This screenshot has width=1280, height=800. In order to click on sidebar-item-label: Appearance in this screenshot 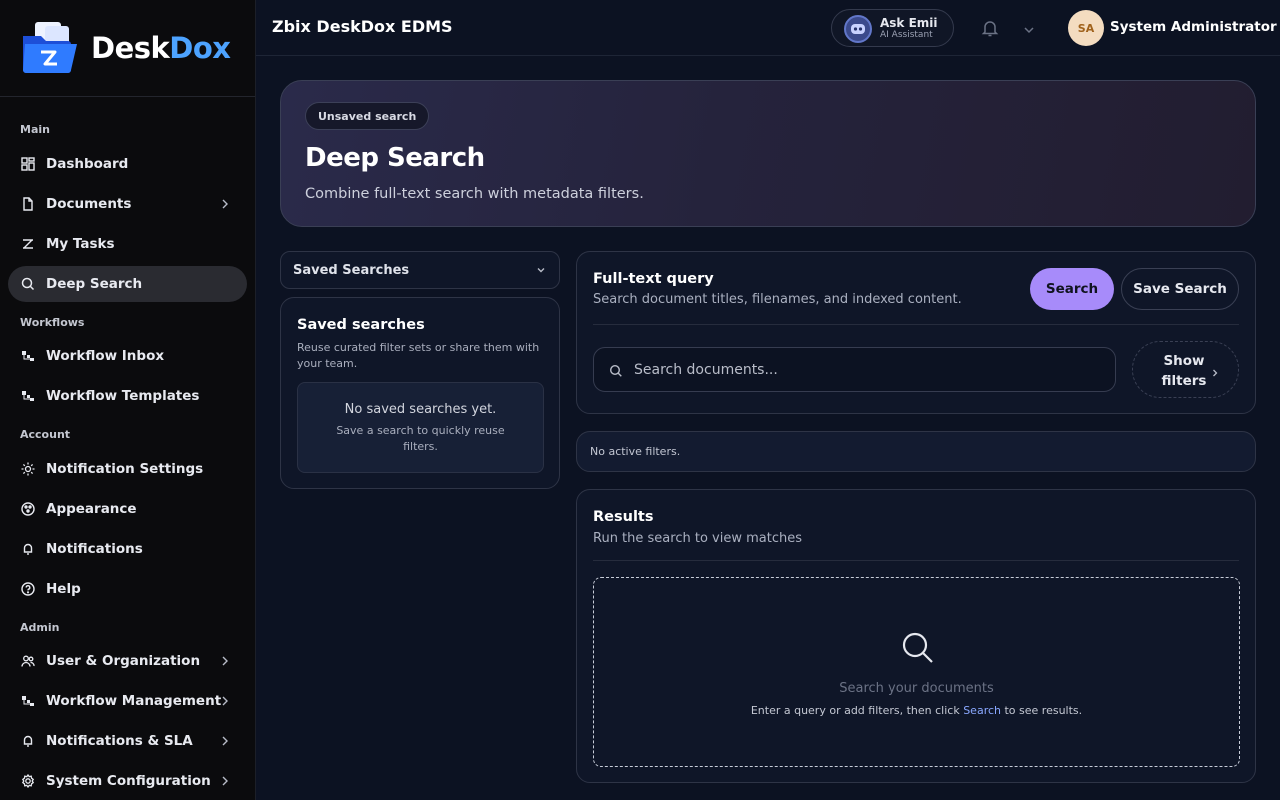, I will do `click(91, 509)`.